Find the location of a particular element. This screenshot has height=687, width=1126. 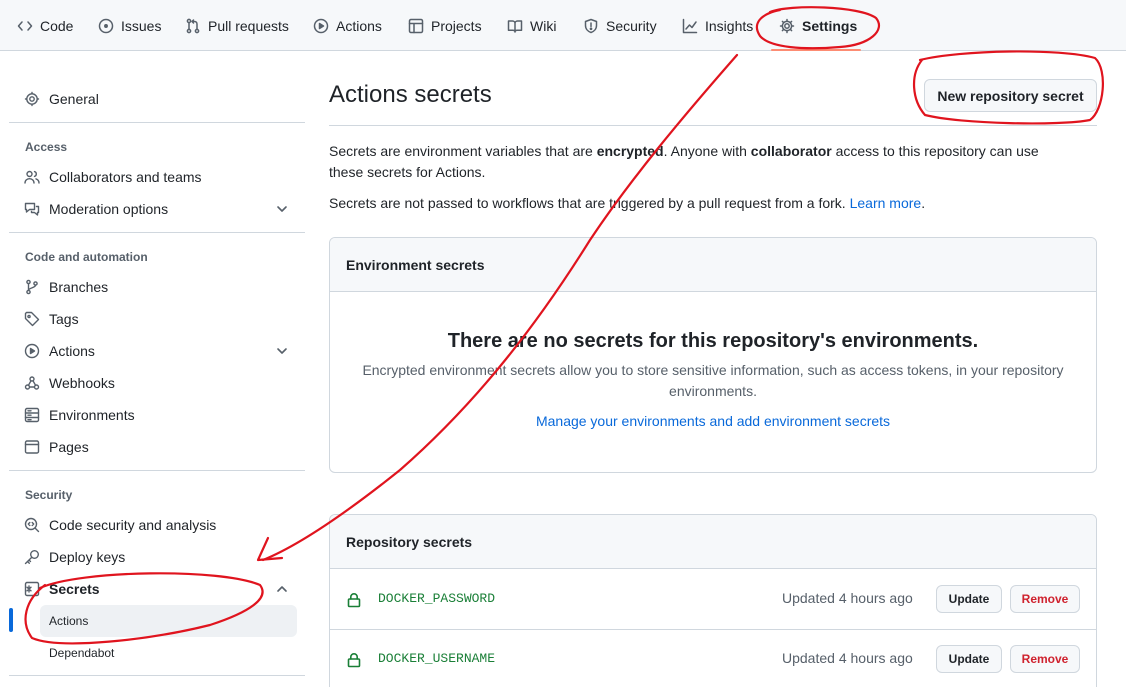

sidebar-item-general: General is located at coordinates (163, 99).